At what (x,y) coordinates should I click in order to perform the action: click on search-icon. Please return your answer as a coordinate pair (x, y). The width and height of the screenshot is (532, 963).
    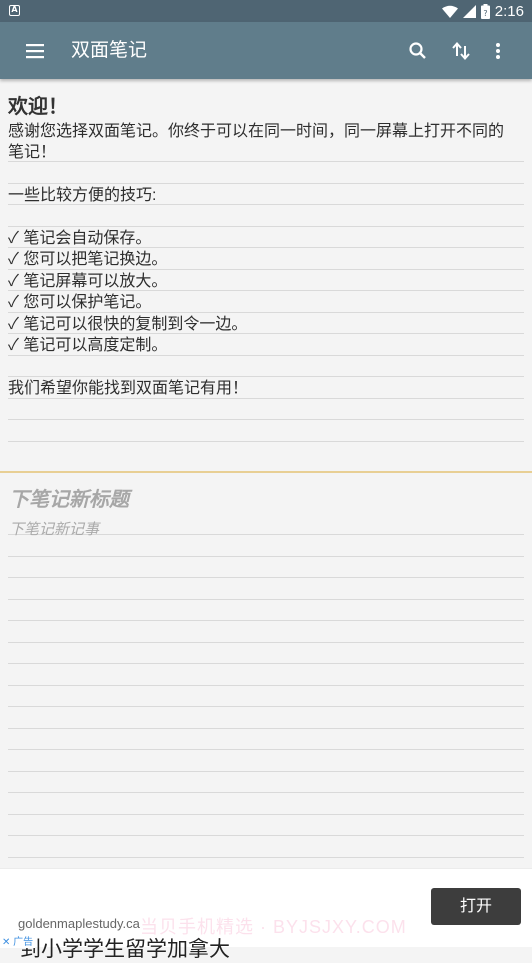
    Looking at the image, I should click on (417, 50).